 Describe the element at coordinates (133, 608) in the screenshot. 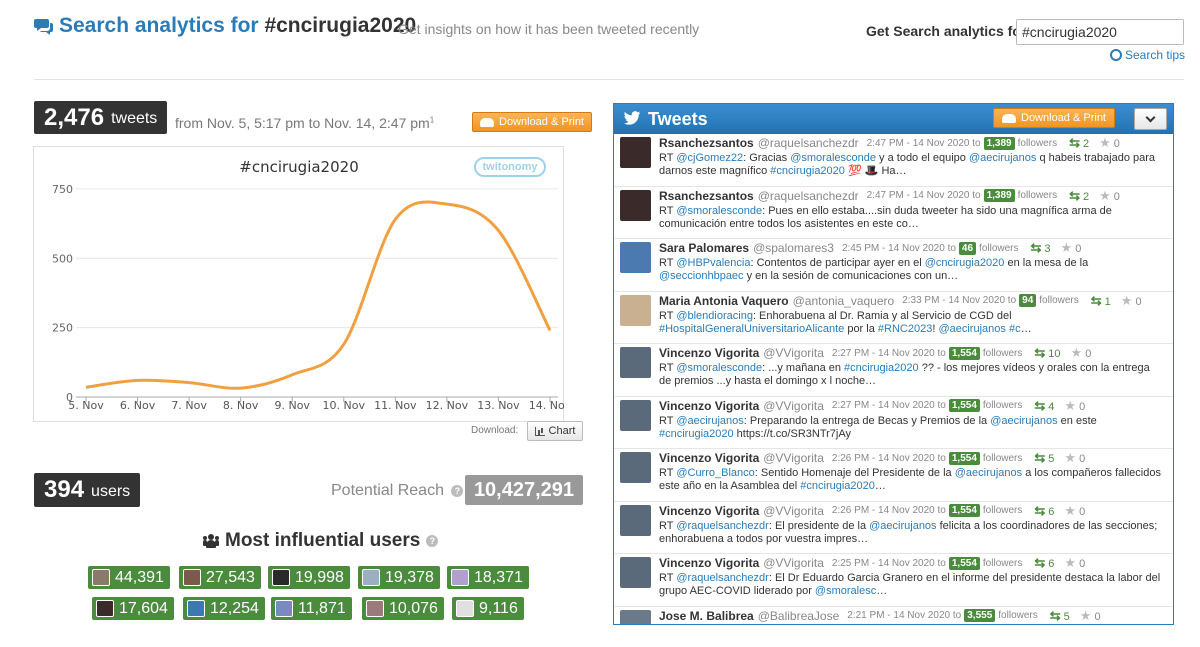

I see `influential-user-badge: 17,604` at that location.